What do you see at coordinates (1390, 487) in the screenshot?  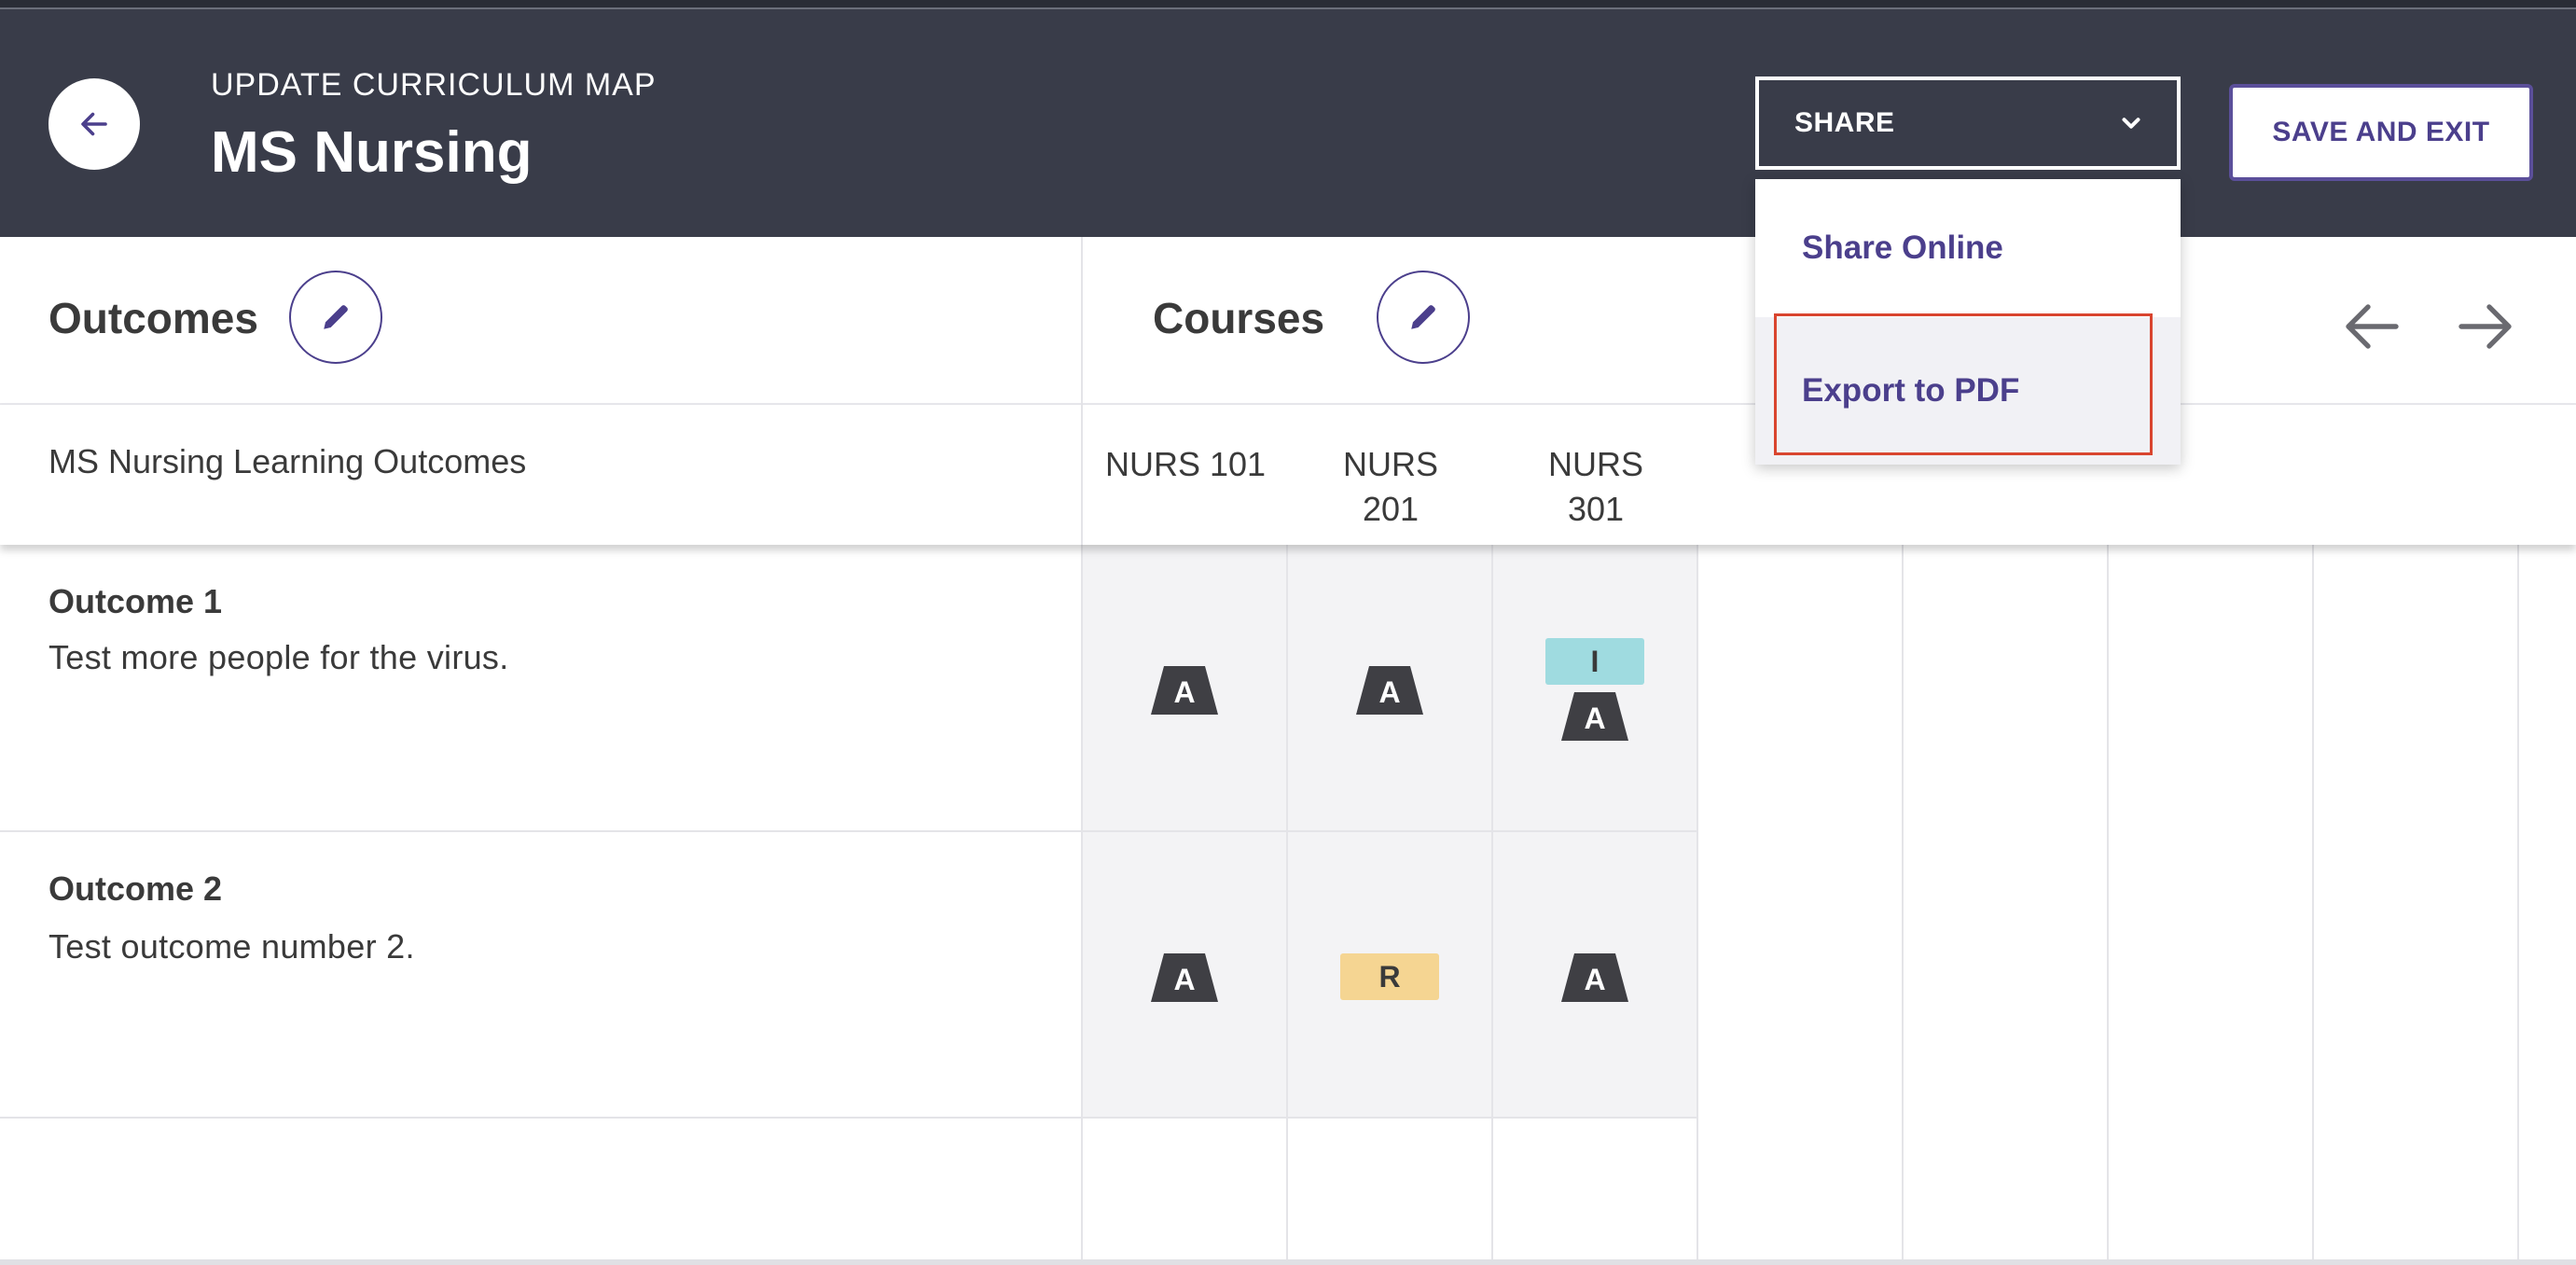 I see `course-header-nurs-201: NURS 201` at bounding box center [1390, 487].